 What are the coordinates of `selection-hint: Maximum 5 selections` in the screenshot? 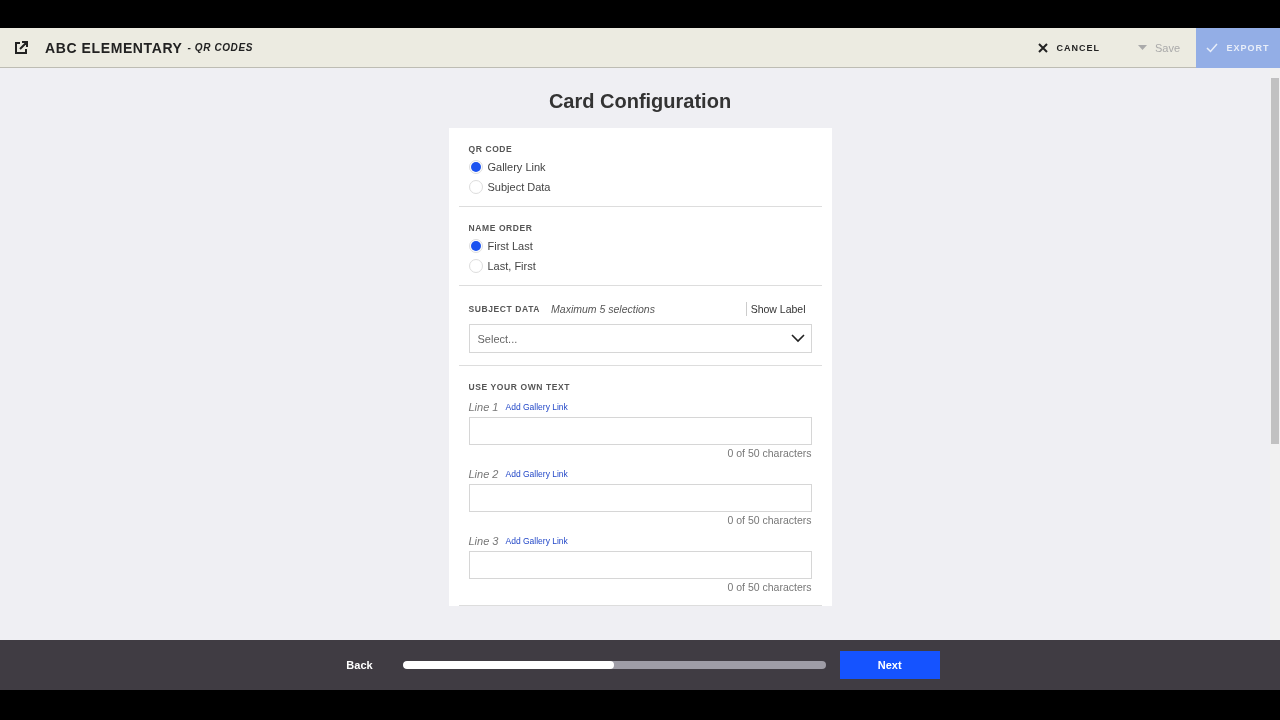 It's located at (603, 309).